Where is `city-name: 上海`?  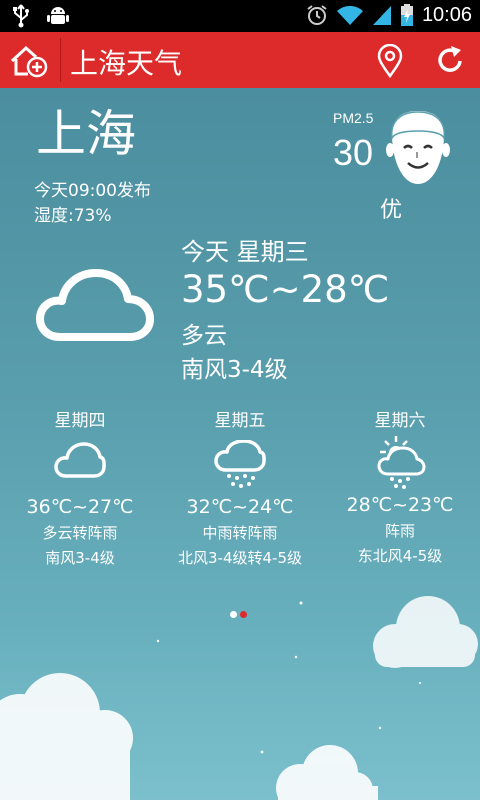
city-name: 上海 is located at coordinates (86, 134).